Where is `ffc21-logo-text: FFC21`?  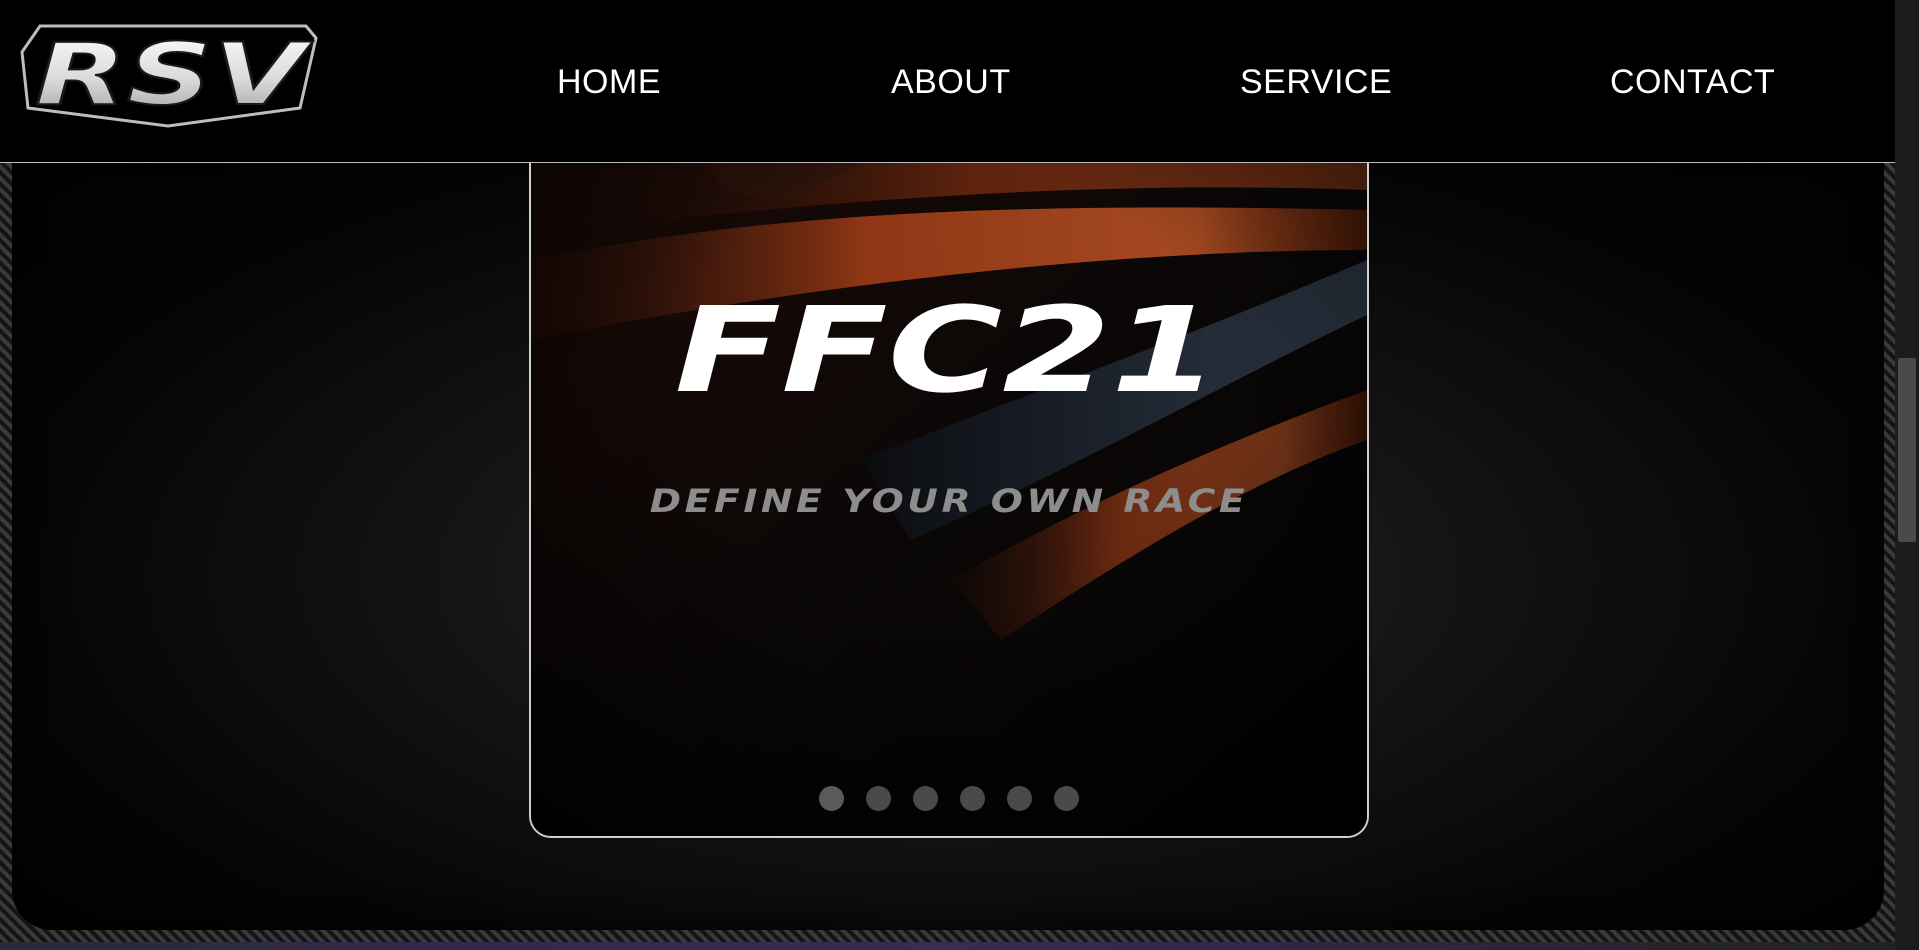 ffc21-logo-text: FFC21 is located at coordinates (947, 350).